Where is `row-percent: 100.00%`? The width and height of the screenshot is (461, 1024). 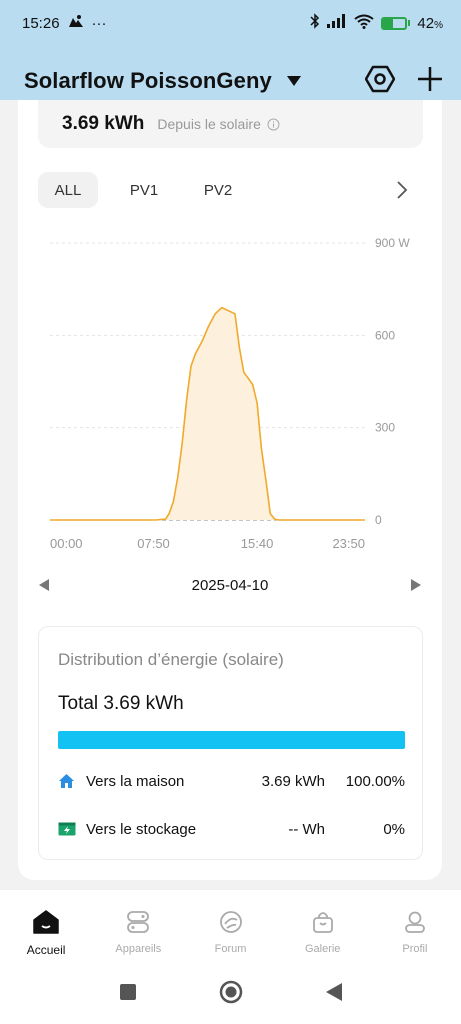
row-percent: 100.00% is located at coordinates (375, 781).